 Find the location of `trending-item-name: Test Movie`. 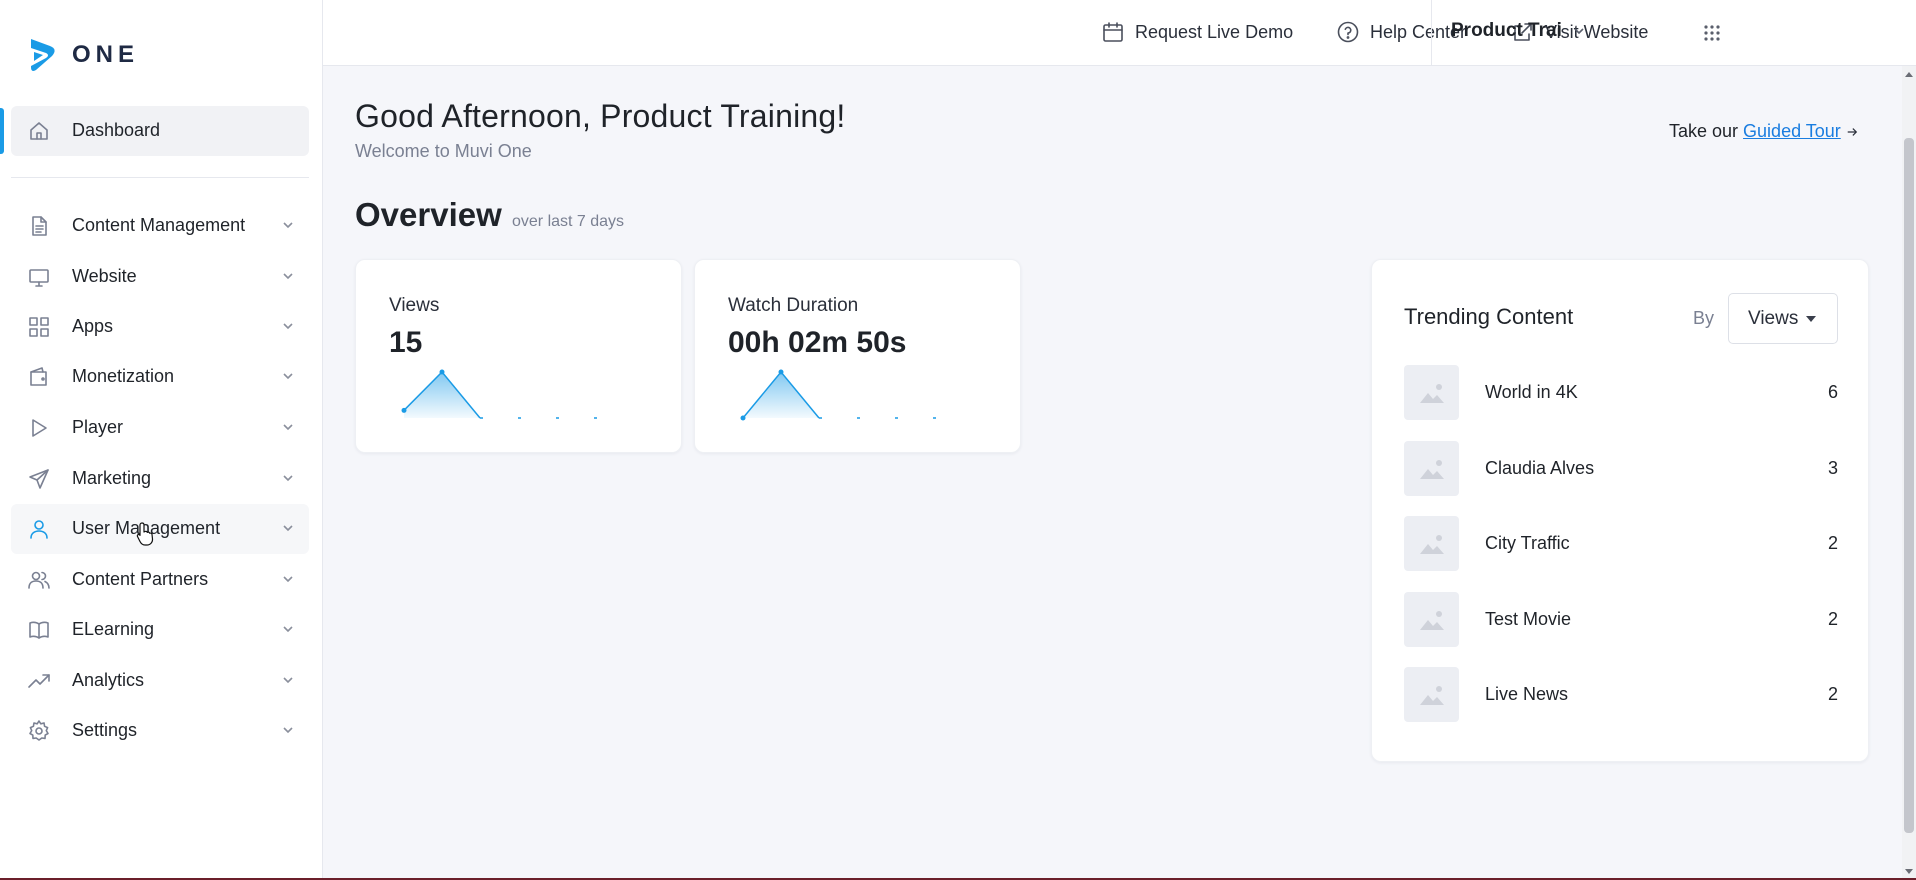

trending-item-name: Test Movie is located at coordinates (1528, 619).